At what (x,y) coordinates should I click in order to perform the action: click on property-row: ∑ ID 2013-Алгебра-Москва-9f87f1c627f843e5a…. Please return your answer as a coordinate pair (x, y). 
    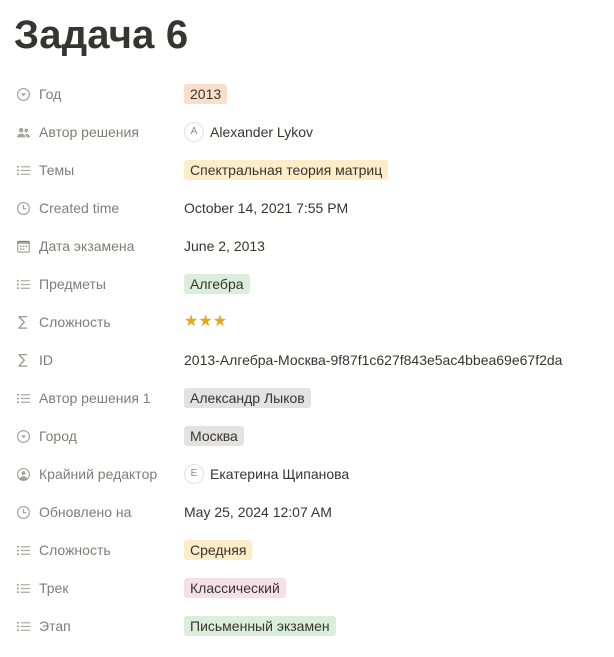
    Looking at the image, I should click on (309, 360).